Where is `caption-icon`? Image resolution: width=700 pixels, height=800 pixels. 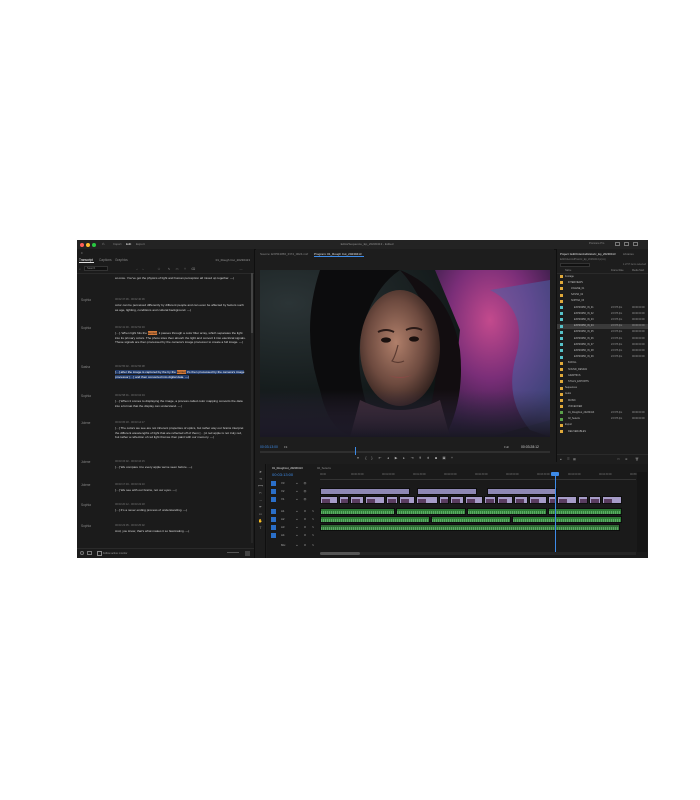
caption-icon is located at coordinates (89, 553).